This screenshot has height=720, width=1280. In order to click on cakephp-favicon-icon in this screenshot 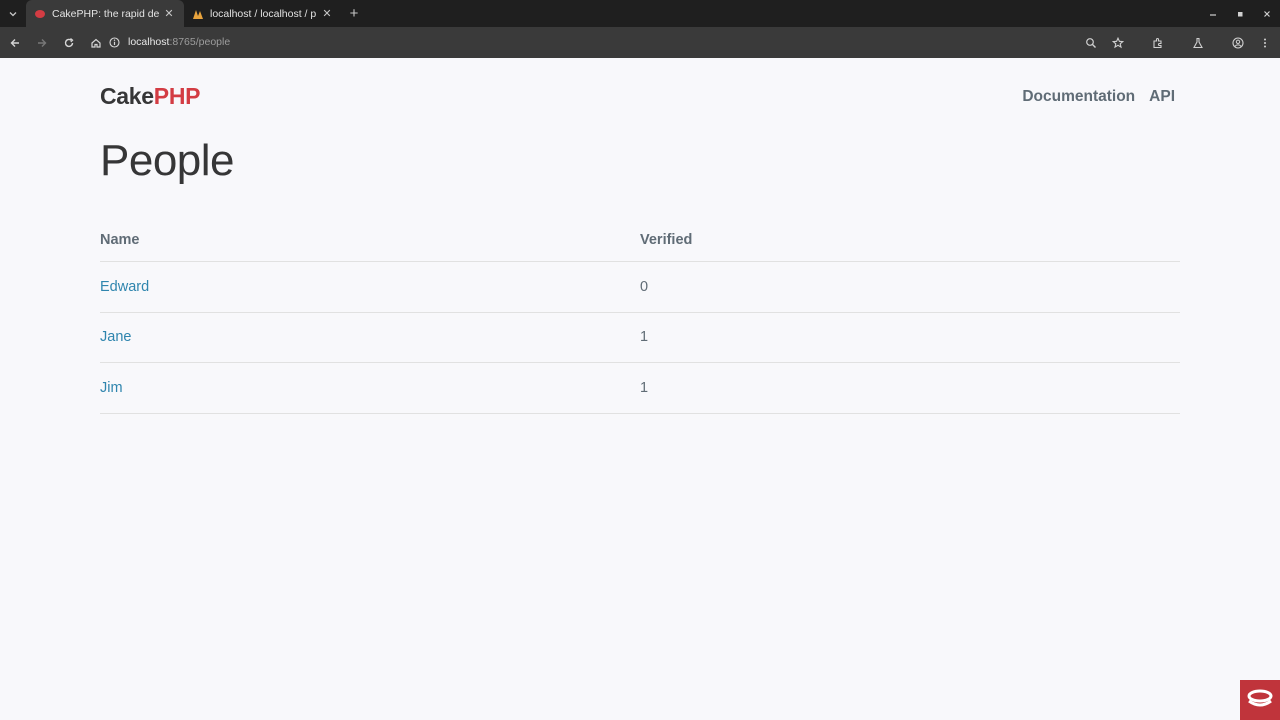, I will do `click(40, 13)`.